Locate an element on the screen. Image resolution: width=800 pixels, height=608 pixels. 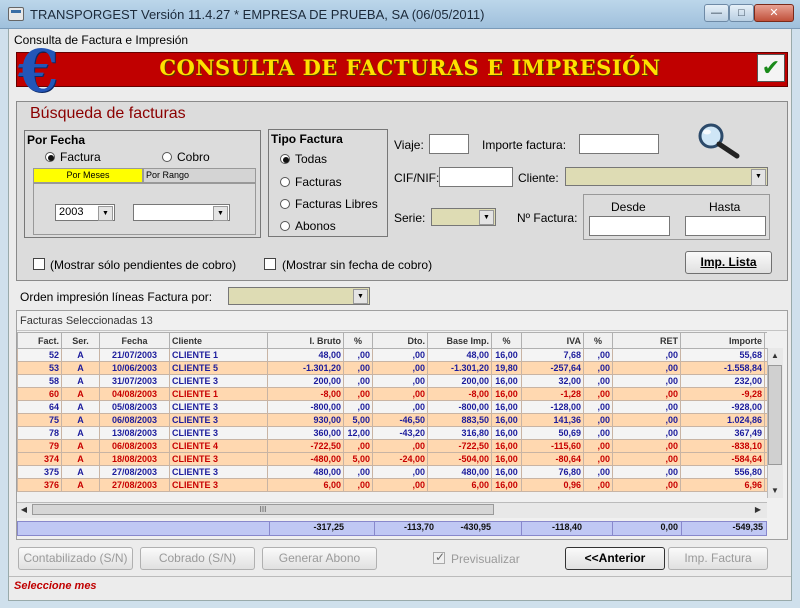
anterior-button: <<Anterior is located at coordinates (615, 558).